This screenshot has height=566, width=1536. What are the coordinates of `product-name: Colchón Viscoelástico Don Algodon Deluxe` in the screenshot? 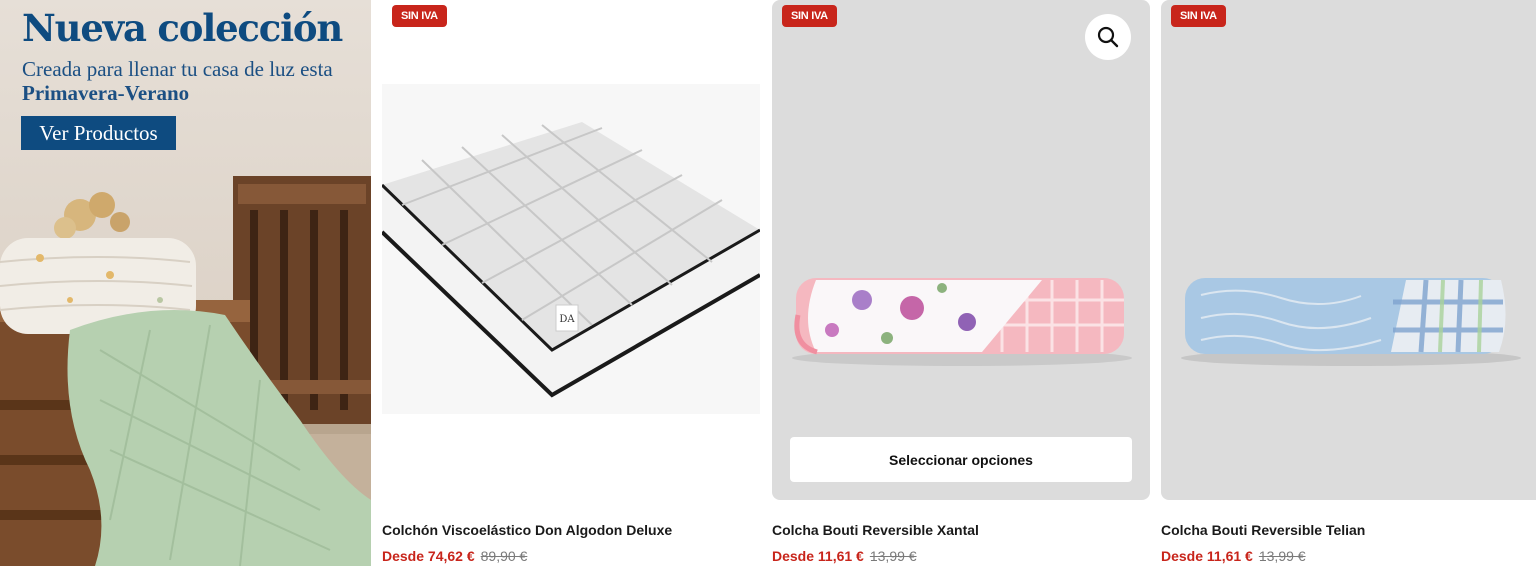 It's located at (527, 530).